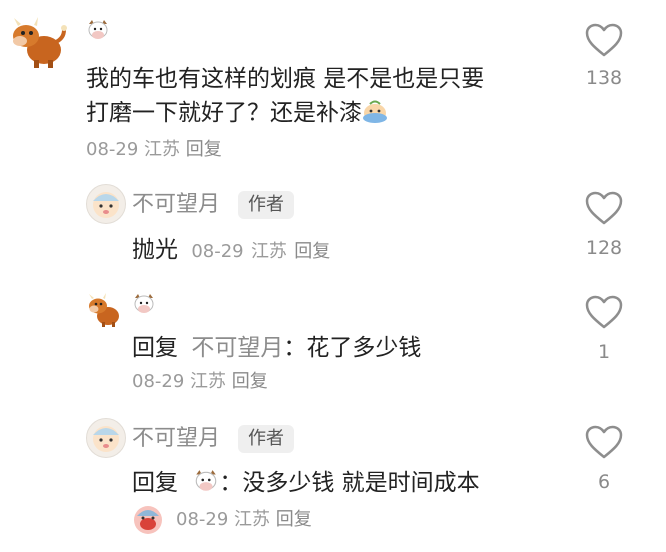 The image size is (666, 552). What do you see at coordinates (364, 348) in the screenshot?
I see `reply-text: 花了多少钱` at bounding box center [364, 348].